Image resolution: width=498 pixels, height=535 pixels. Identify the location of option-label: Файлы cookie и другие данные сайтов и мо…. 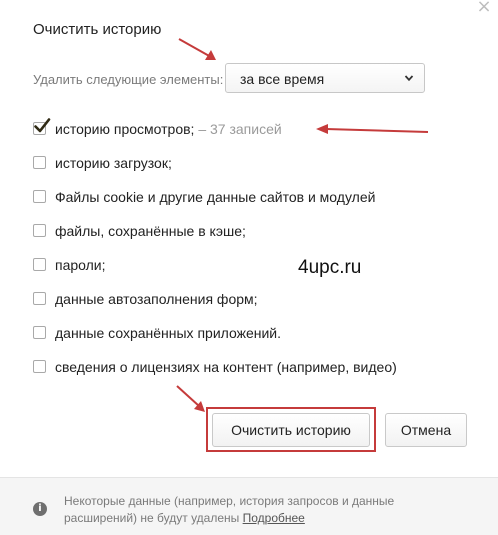
(215, 197).